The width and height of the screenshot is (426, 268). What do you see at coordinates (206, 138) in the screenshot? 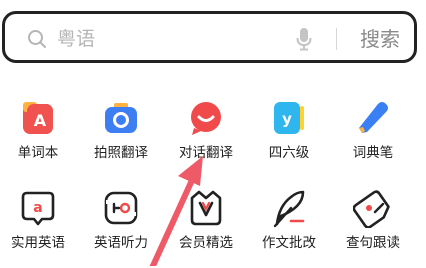
I see `tool-dialogue-translate: 对话翻译` at bounding box center [206, 138].